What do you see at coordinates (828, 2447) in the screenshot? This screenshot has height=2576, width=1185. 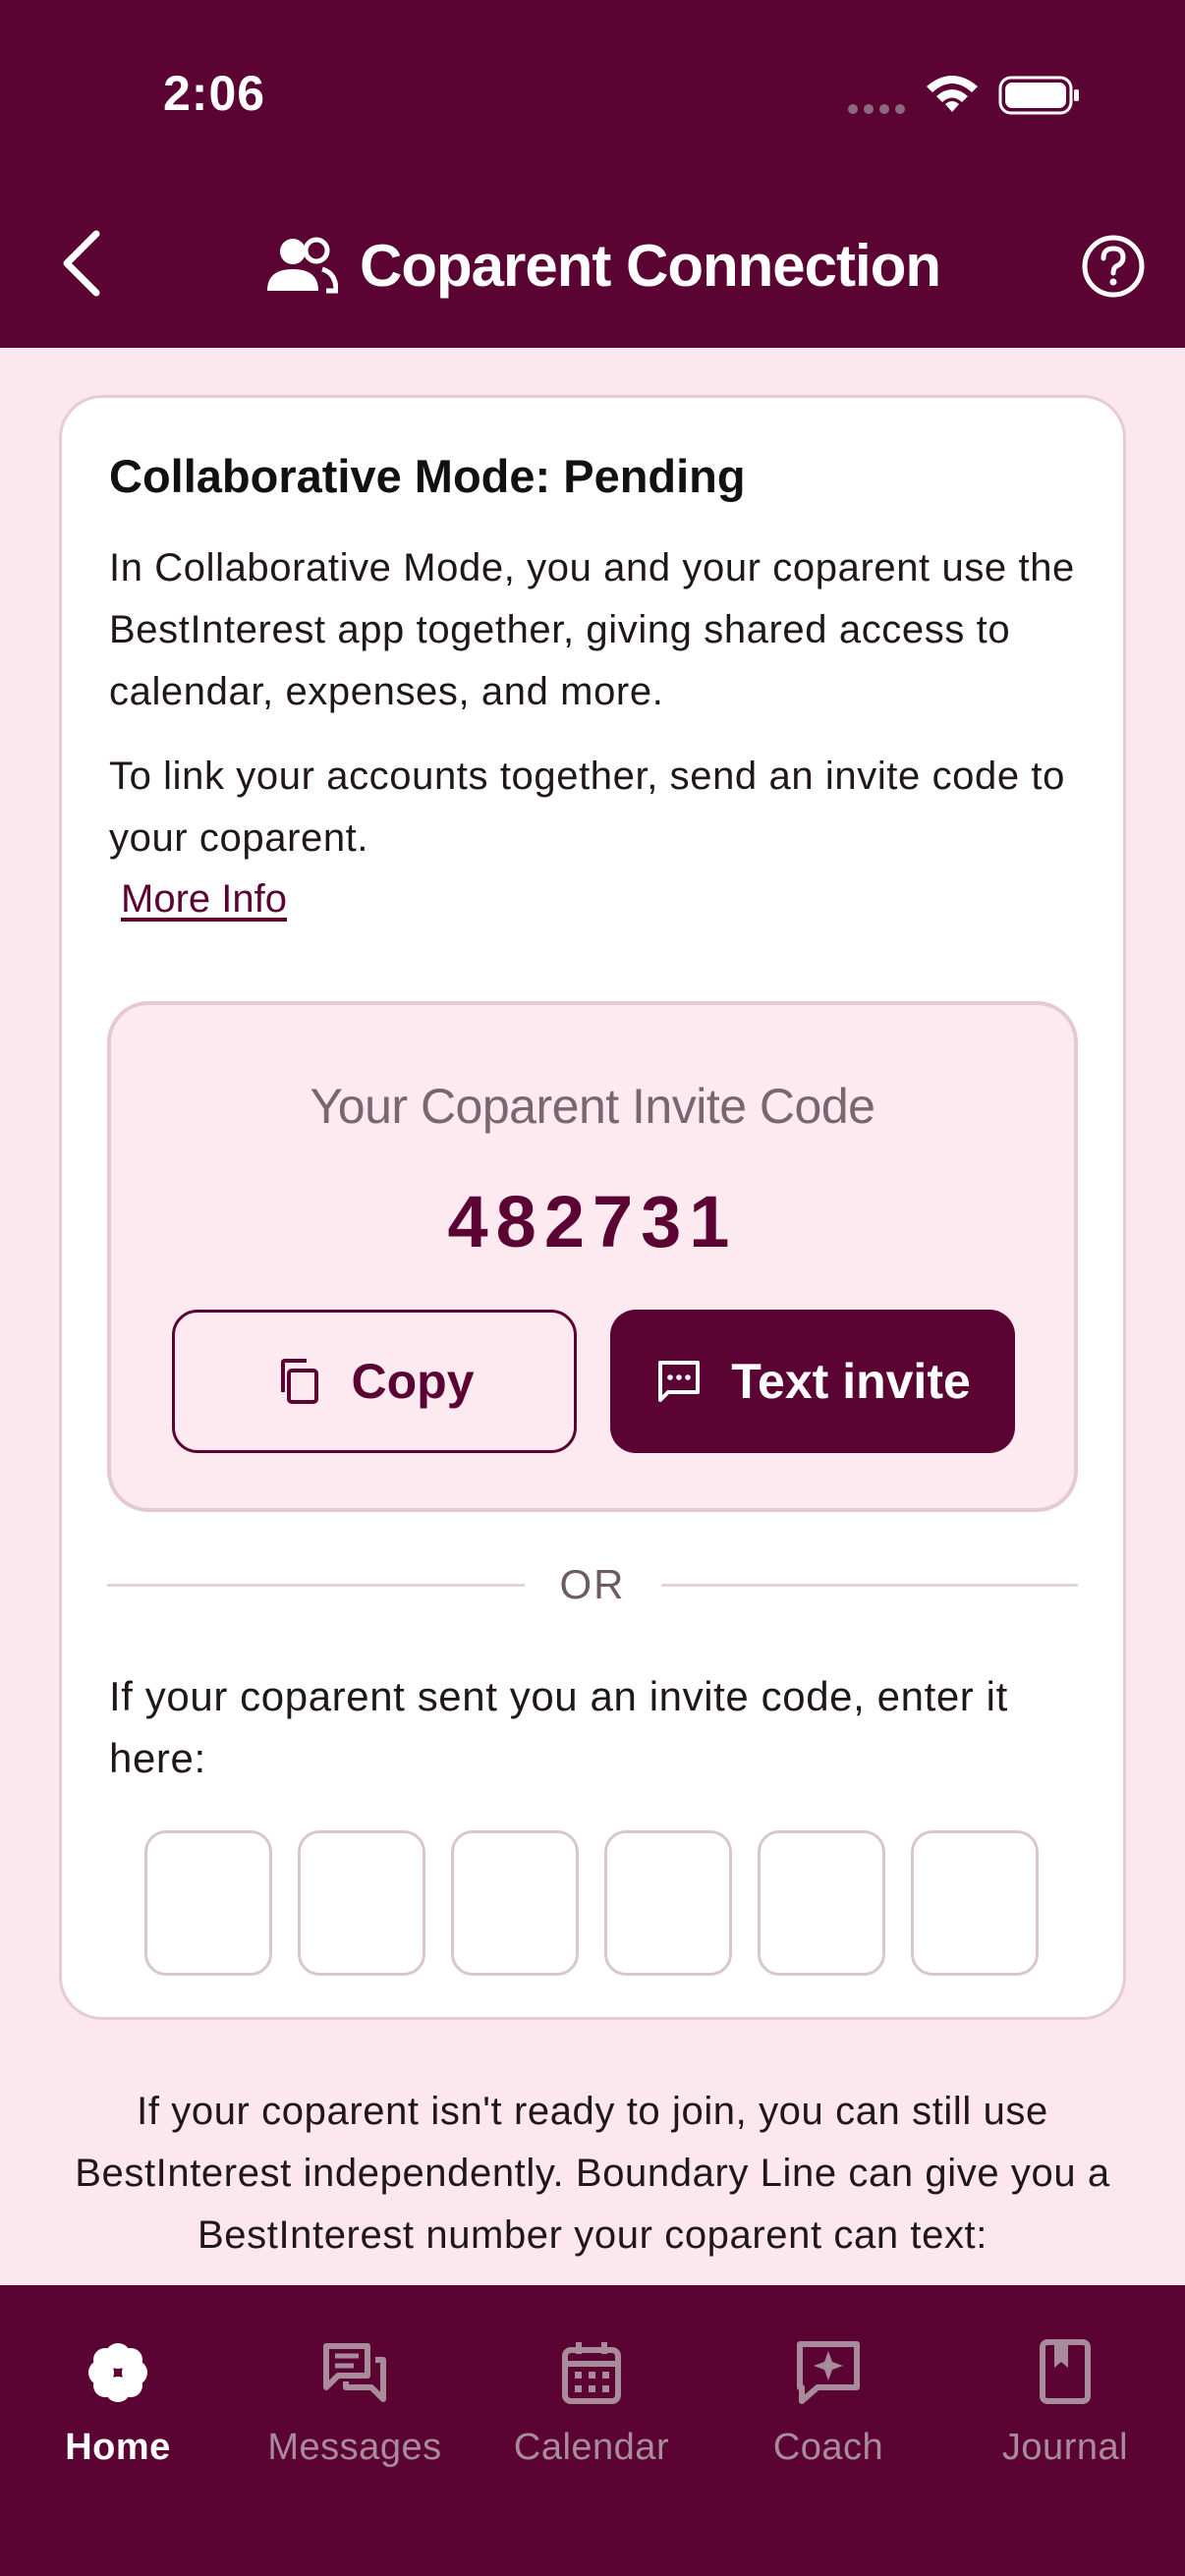 I see `nav-label-coach: Coach` at bounding box center [828, 2447].